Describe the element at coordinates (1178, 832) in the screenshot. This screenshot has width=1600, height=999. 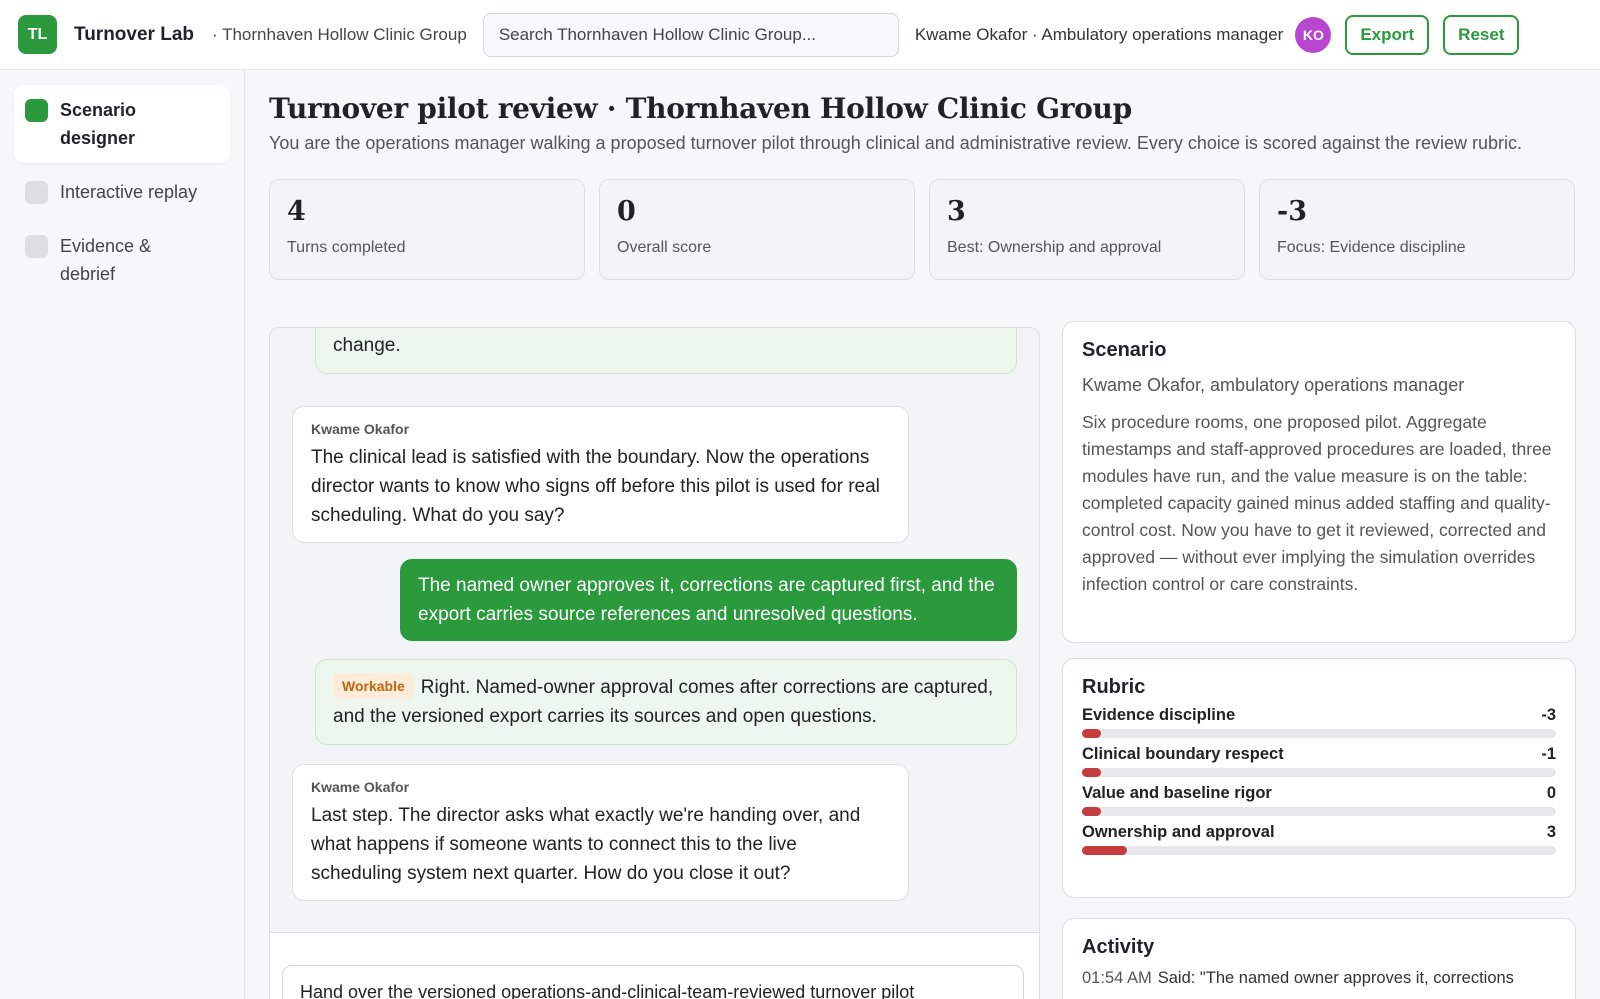
I see `rubric-label: Ownership and approval` at that location.